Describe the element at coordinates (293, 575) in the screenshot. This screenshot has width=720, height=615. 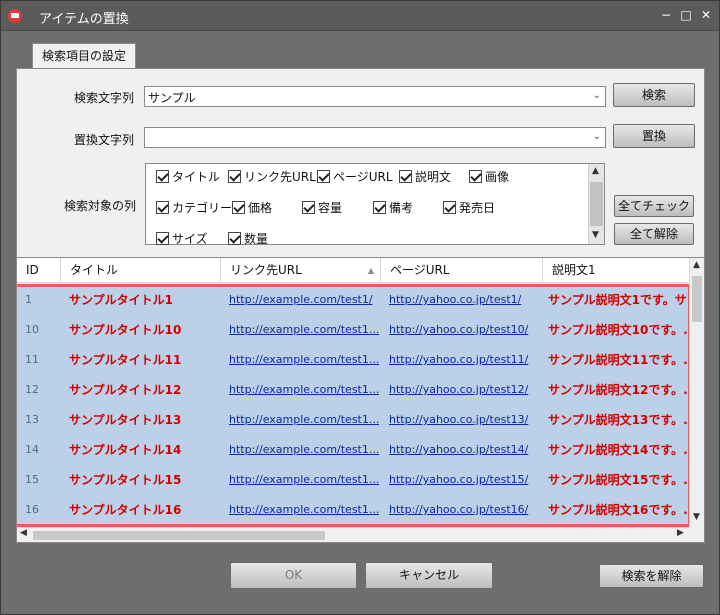
I see `ok-button: OK` at that location.